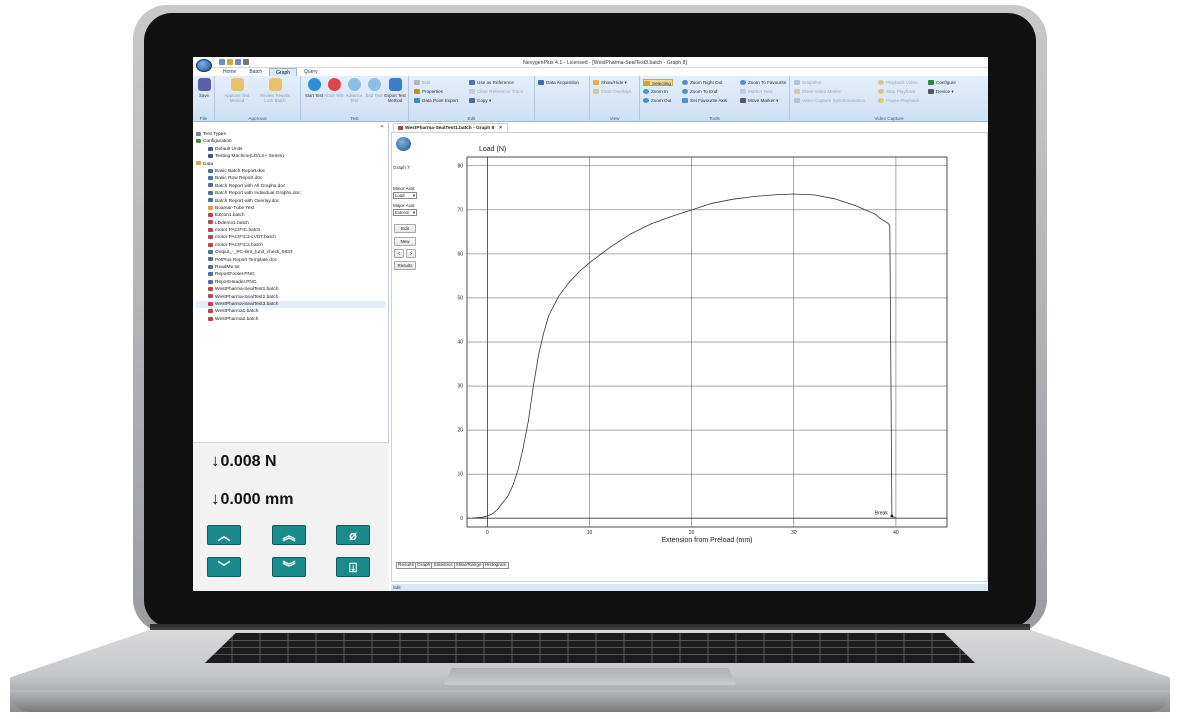 The width and height of the screenshot is (1180, 719). Describe the element at coordinates (763, 82) in the screenshot. I see `zoom-to-favourite-button: Zoom To Favourite` at that location.